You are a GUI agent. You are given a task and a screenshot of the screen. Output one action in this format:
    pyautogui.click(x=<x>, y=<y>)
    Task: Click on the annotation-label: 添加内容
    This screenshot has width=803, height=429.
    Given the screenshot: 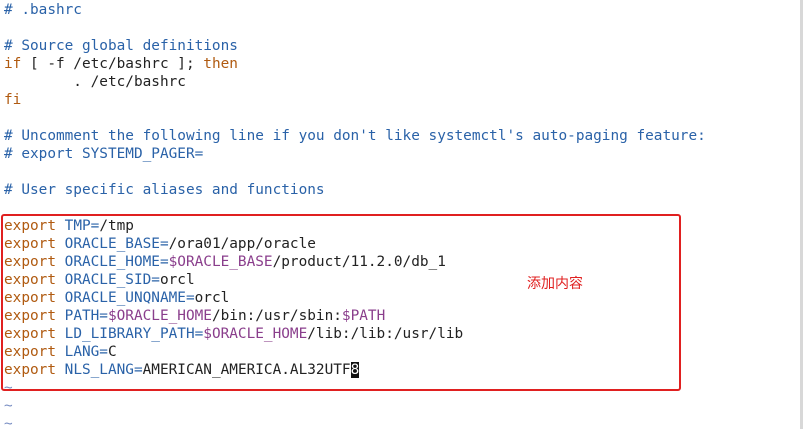 What is the action you would take?
    pyautogui.click(x=555, y=284)
    